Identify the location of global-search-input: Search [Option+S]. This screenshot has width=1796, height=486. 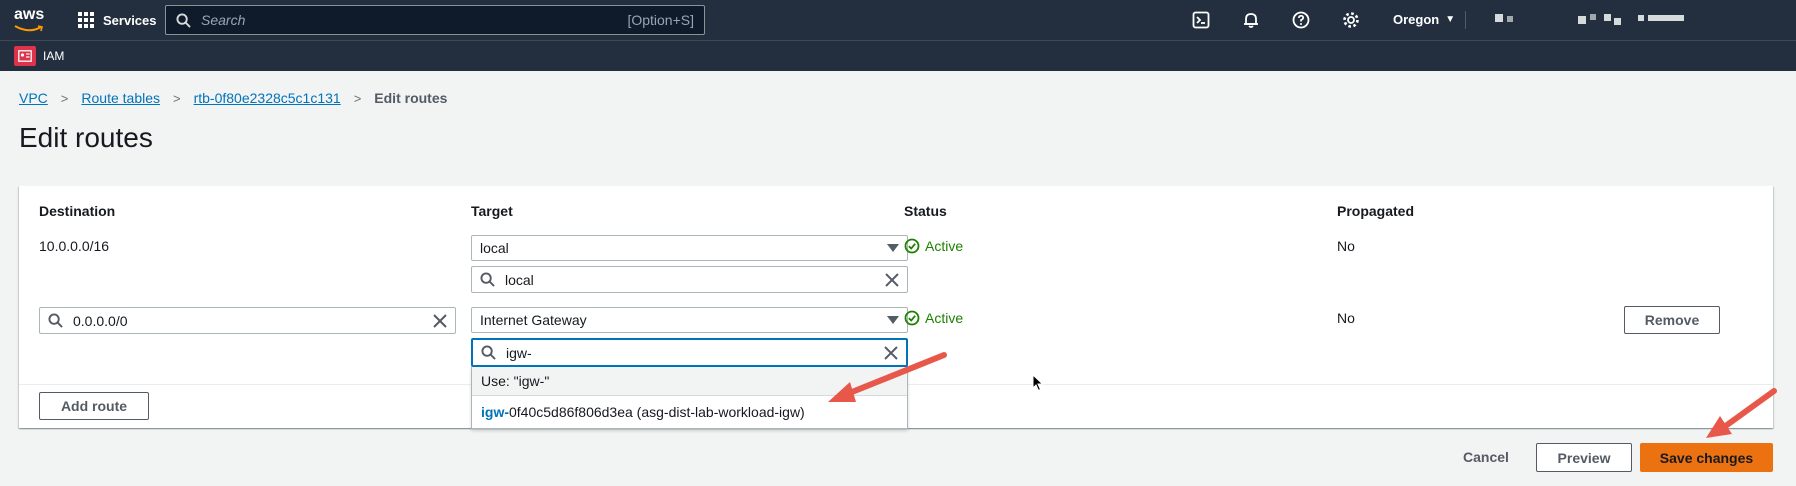
(435, 20).